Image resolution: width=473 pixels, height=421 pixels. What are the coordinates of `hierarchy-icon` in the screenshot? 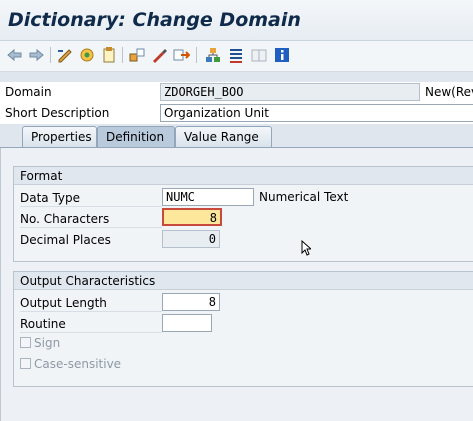 It's located at (213, 55).